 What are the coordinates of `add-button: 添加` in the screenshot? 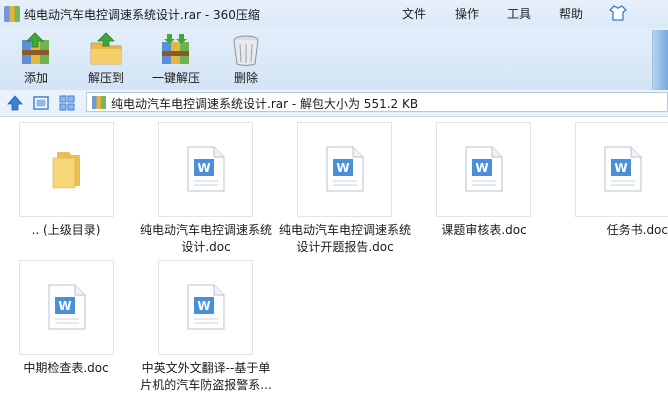 It's located at (36, 58).